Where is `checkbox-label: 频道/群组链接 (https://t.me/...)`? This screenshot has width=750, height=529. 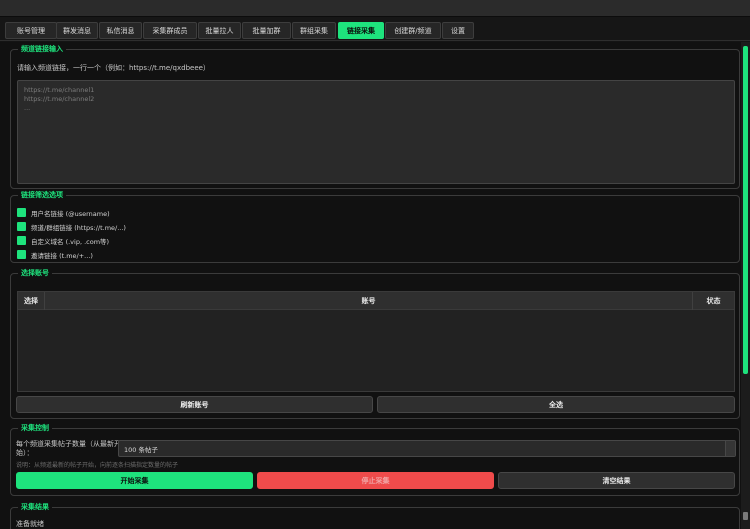
checkbox-label: 频道/群组链接 (https://t.me/...) is located at coordinates (78, 227).